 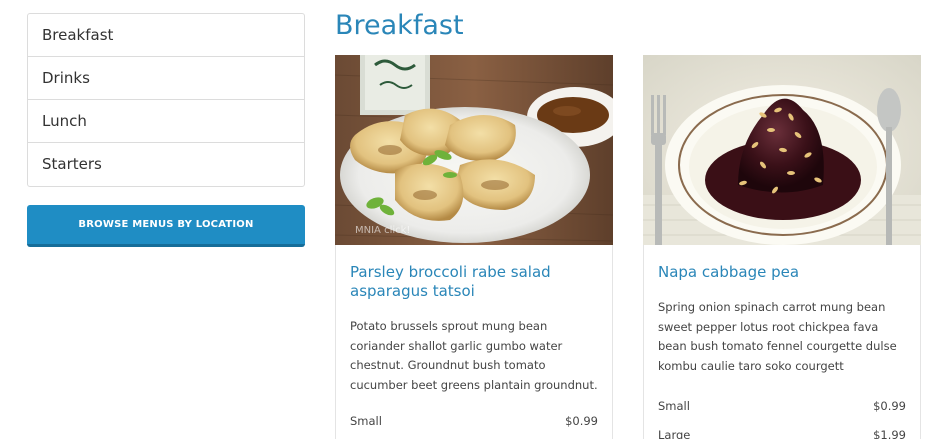 What do you see at coordinates (382, 230) in the screenshot?
I see `image-watermark: MNIA click!` at bounding box center [382, 230].